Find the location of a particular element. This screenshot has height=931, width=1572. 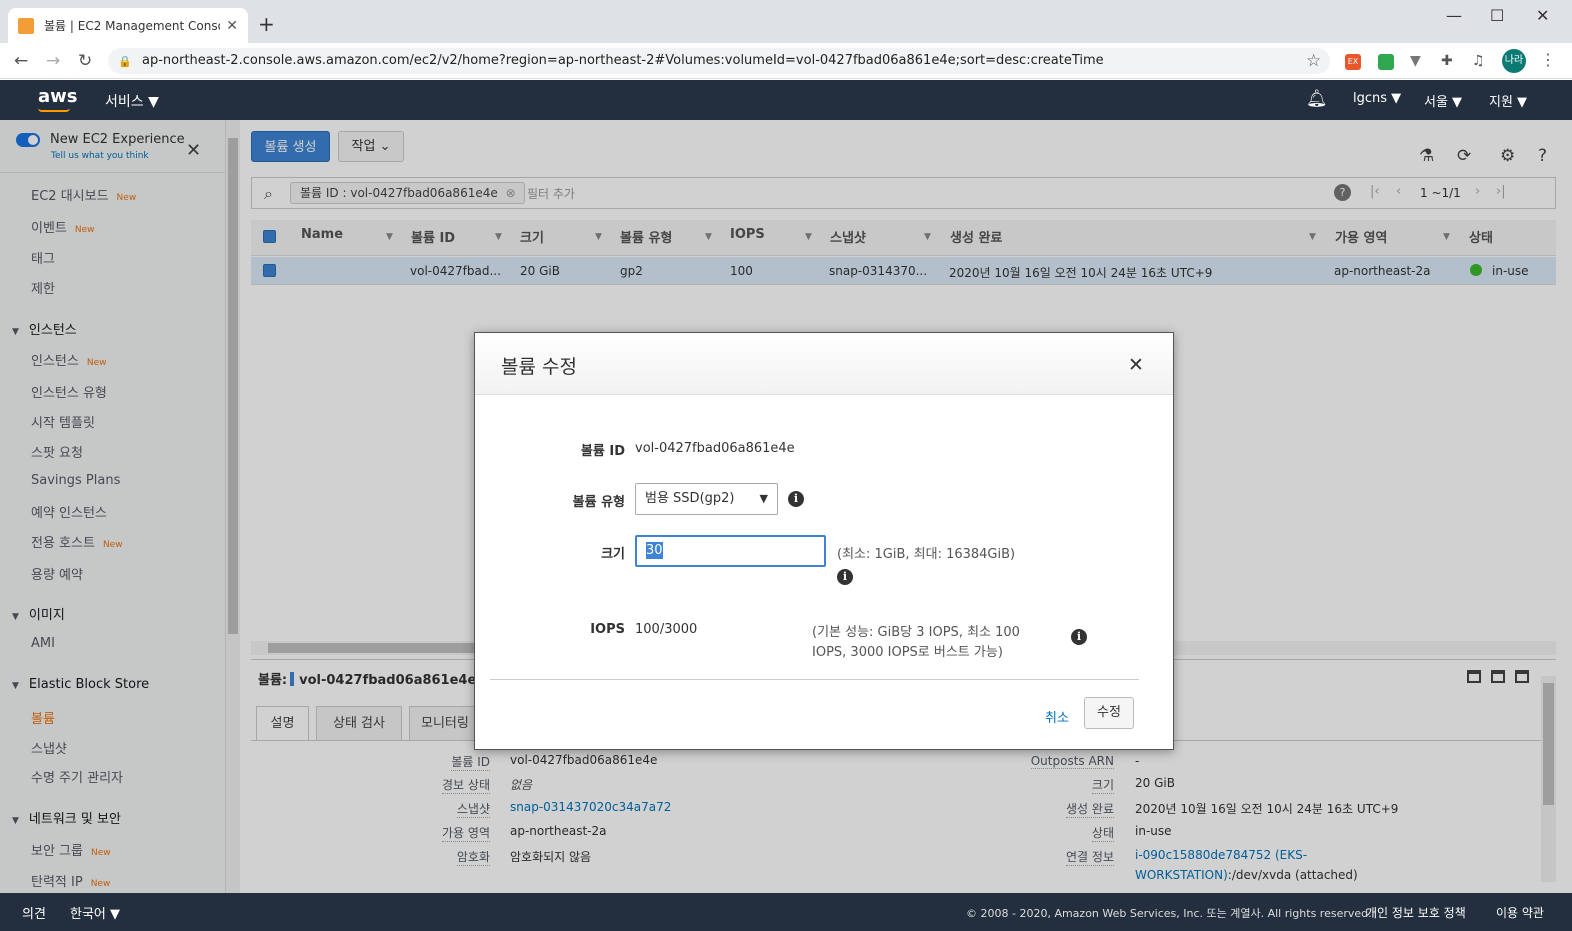

chevron-down-icon: ▼ is located at coordinates (763, 498).